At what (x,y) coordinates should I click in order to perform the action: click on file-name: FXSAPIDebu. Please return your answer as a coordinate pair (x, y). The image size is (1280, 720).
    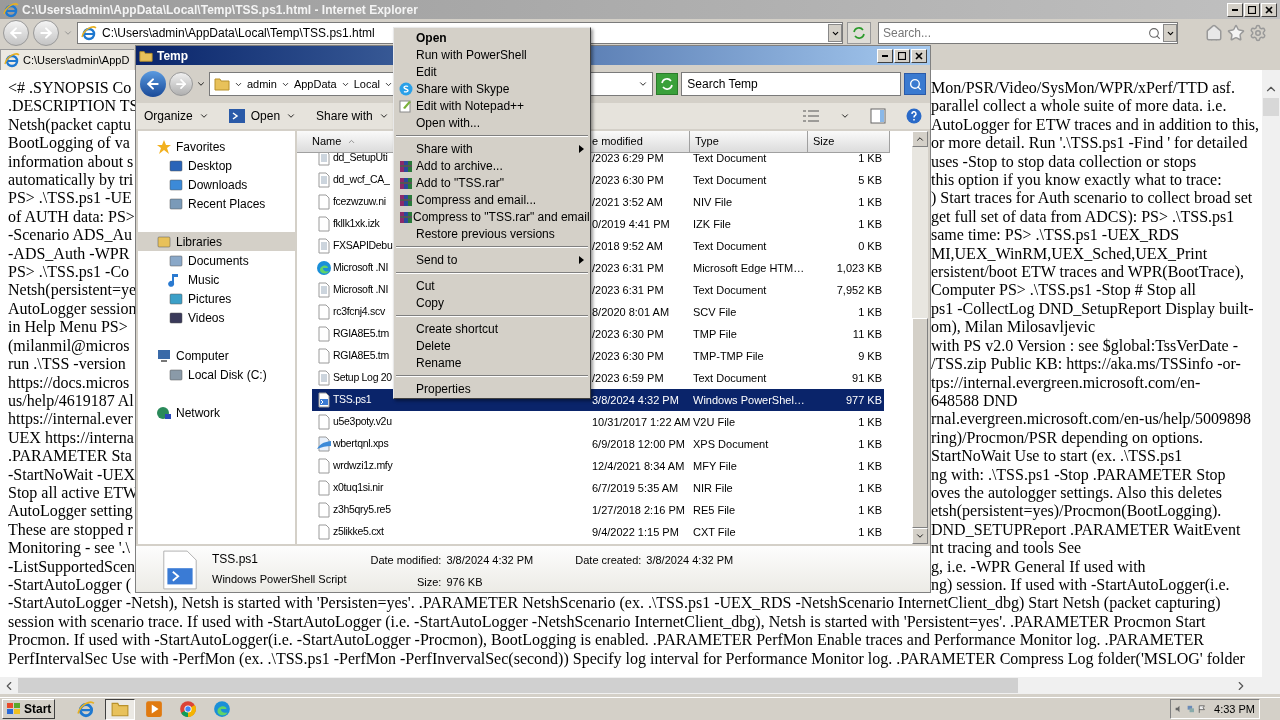
    Looking at the image, I should click on (363, 246).